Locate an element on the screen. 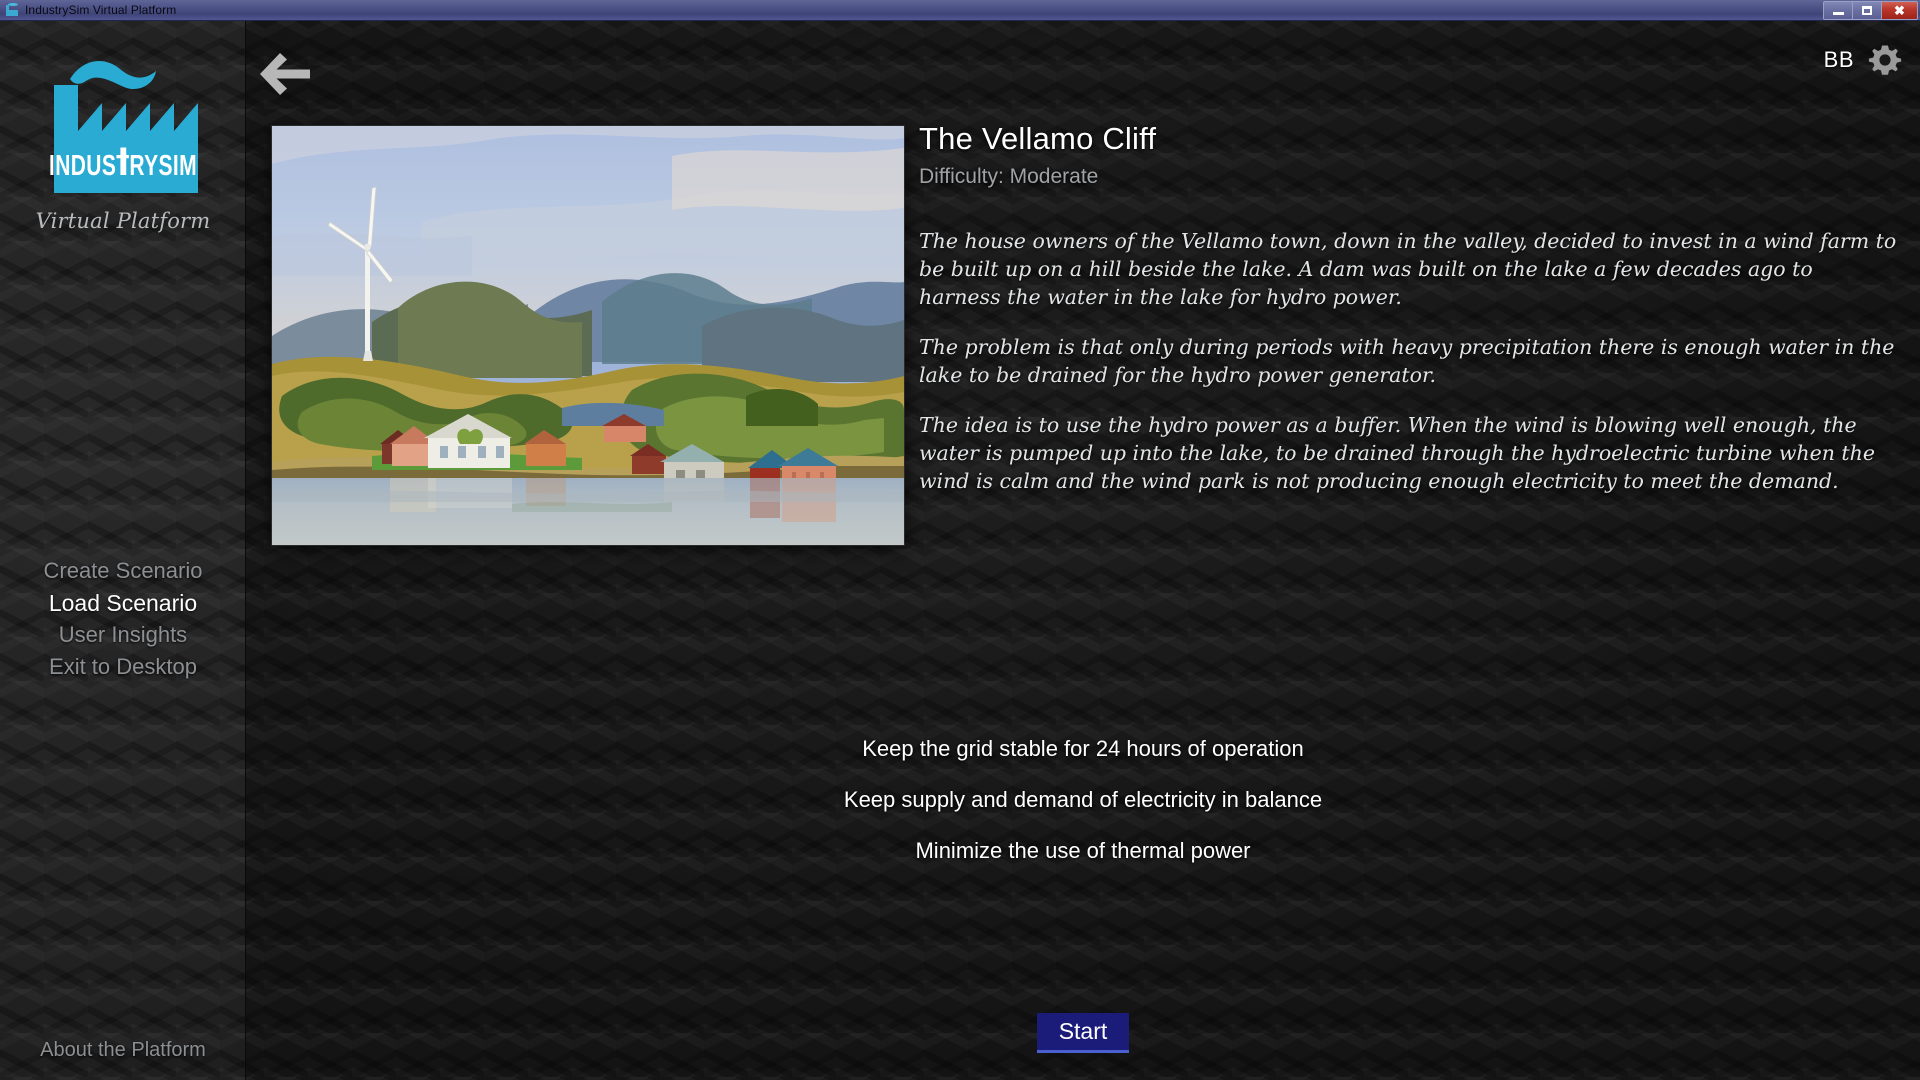 The height and width of the screenshot is (1080, 1920). brand-logo: I INDUSTRYSIM Virtual Platform is located at coordinates (123, 138).